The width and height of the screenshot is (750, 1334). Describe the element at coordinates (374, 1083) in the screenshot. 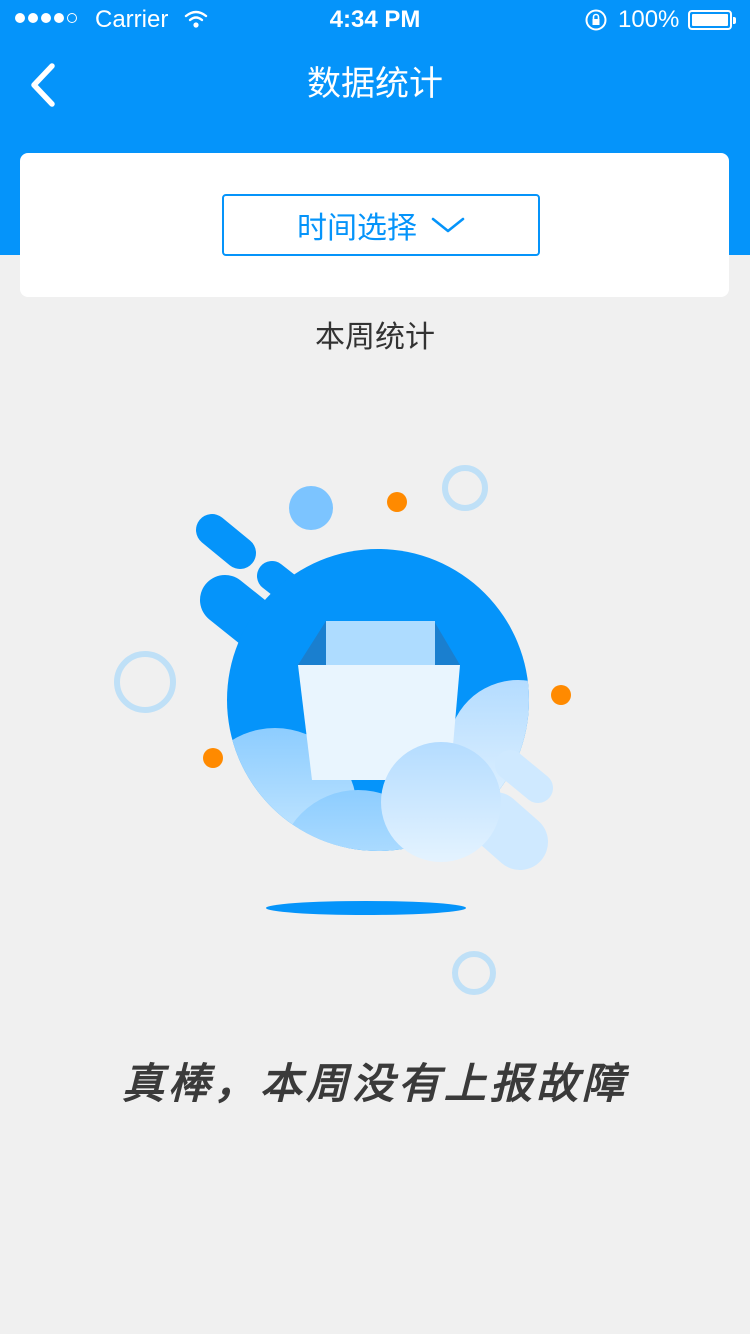

I see `empty-state-message: 真棒，本周没有上报故障` at that location.